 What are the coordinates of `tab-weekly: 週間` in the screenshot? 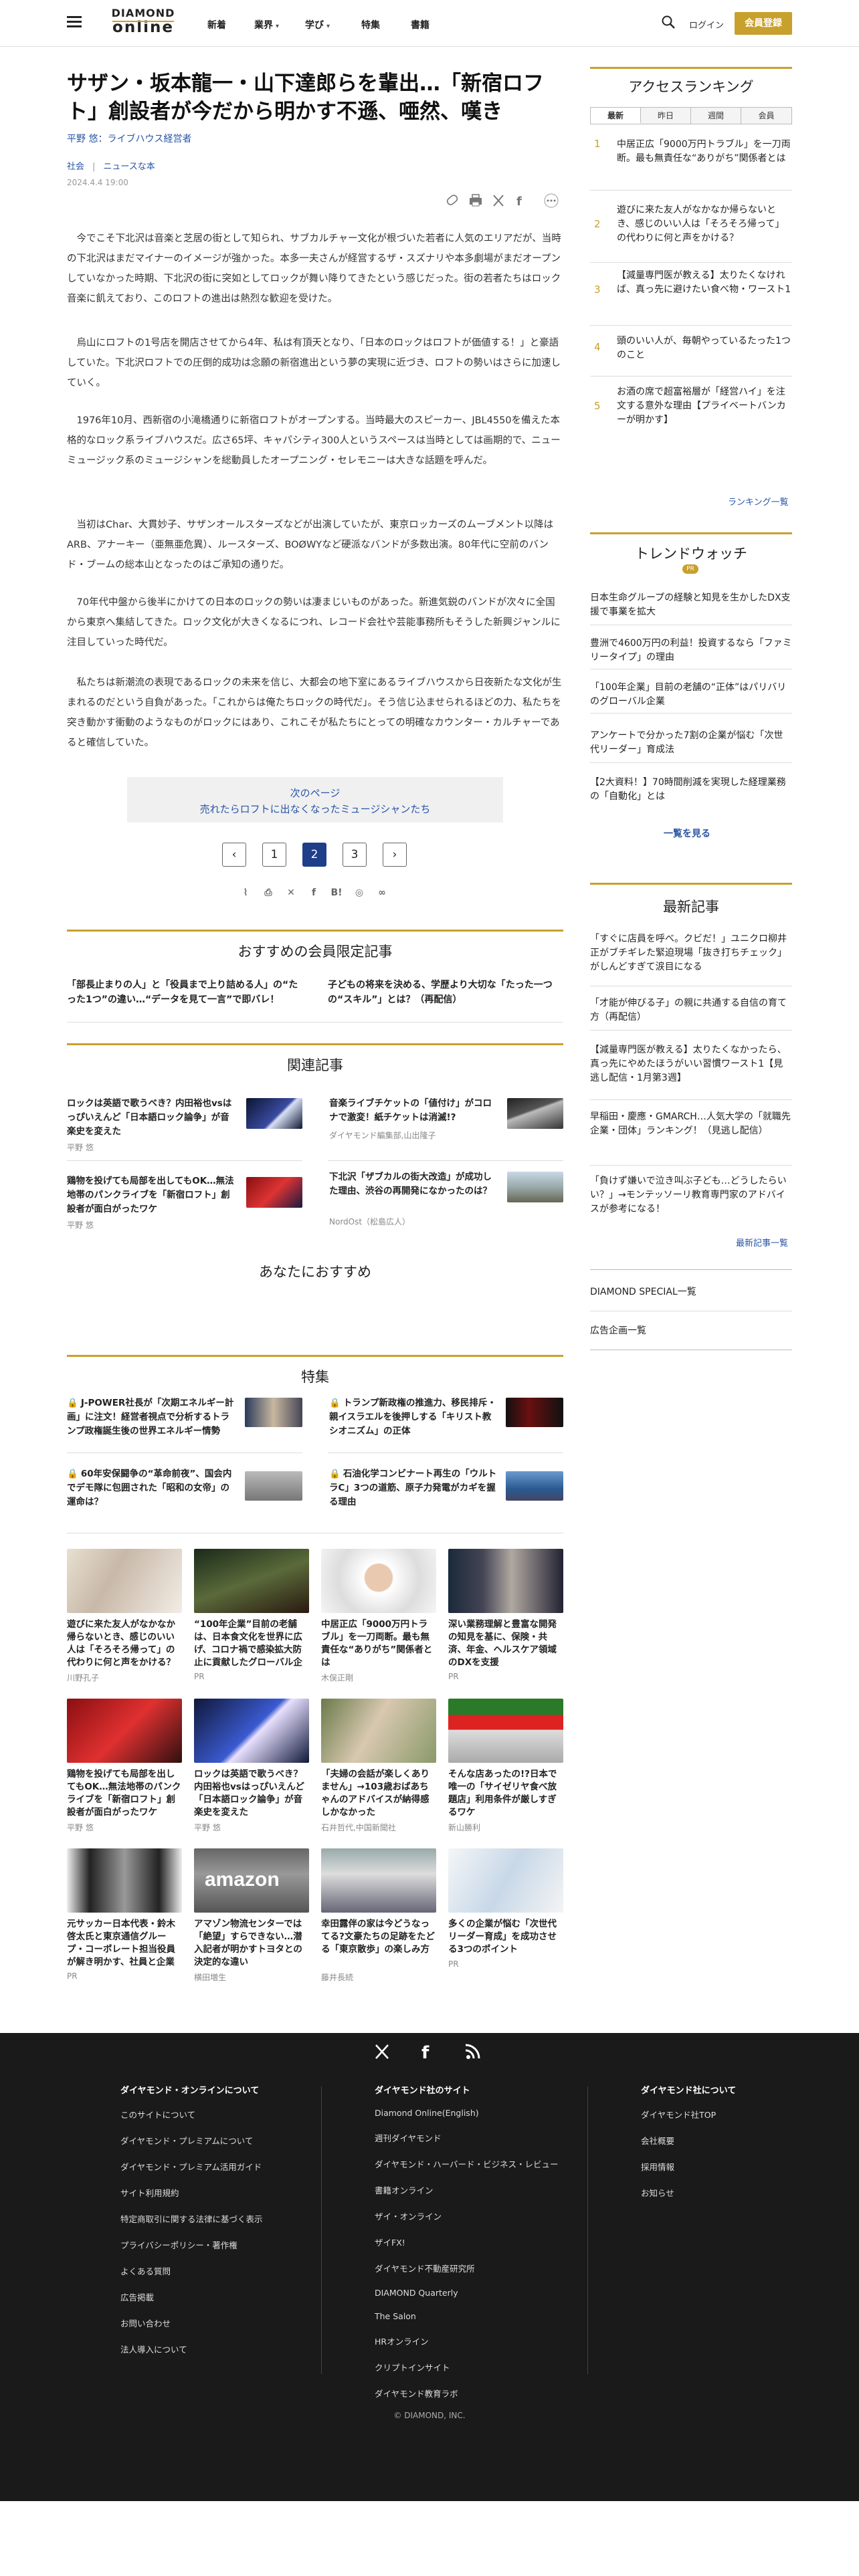 It's located at (716, 116).